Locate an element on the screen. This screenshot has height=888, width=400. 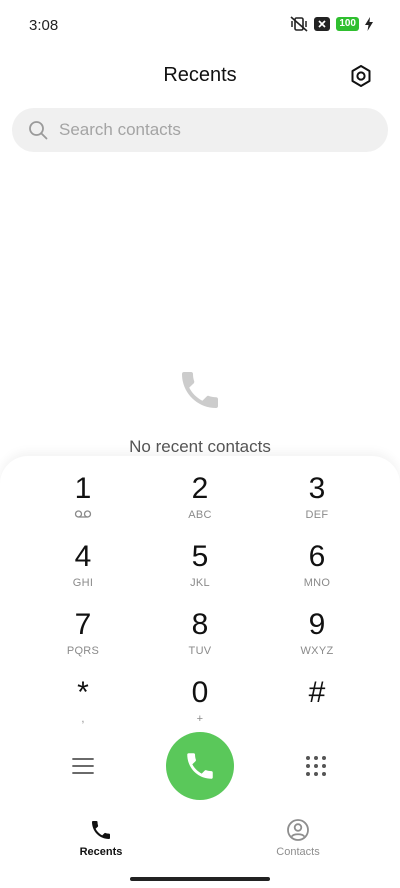
nav-label: Contacts is located at coordinates (298, 852).